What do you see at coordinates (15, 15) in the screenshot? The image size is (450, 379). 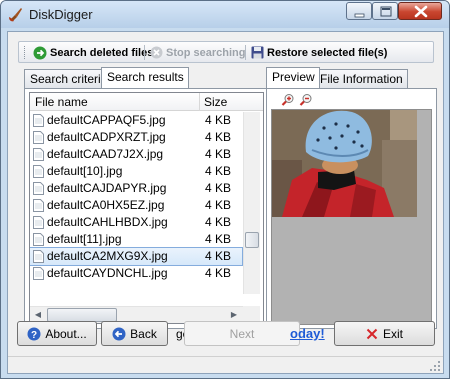 I see `shovel-app-icon` at bounding box center [15, 15].